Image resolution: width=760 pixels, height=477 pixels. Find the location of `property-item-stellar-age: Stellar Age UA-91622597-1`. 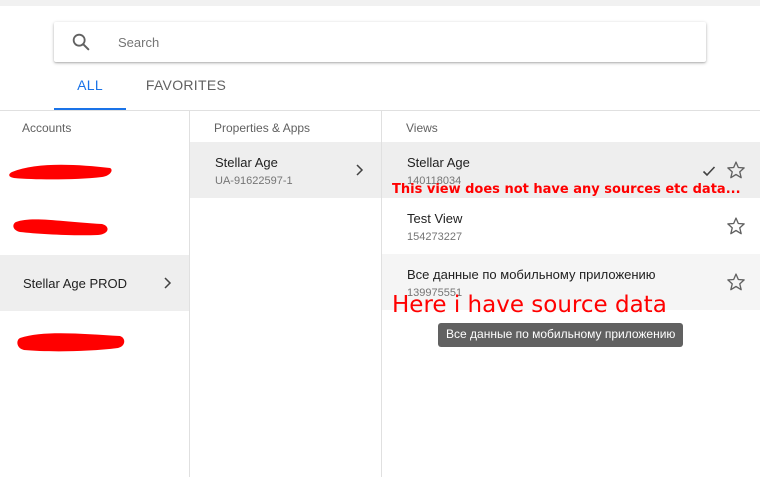

property-item-stellar-age: Stellar Age UA-91622597-1 is located at coordinates (285, 170).